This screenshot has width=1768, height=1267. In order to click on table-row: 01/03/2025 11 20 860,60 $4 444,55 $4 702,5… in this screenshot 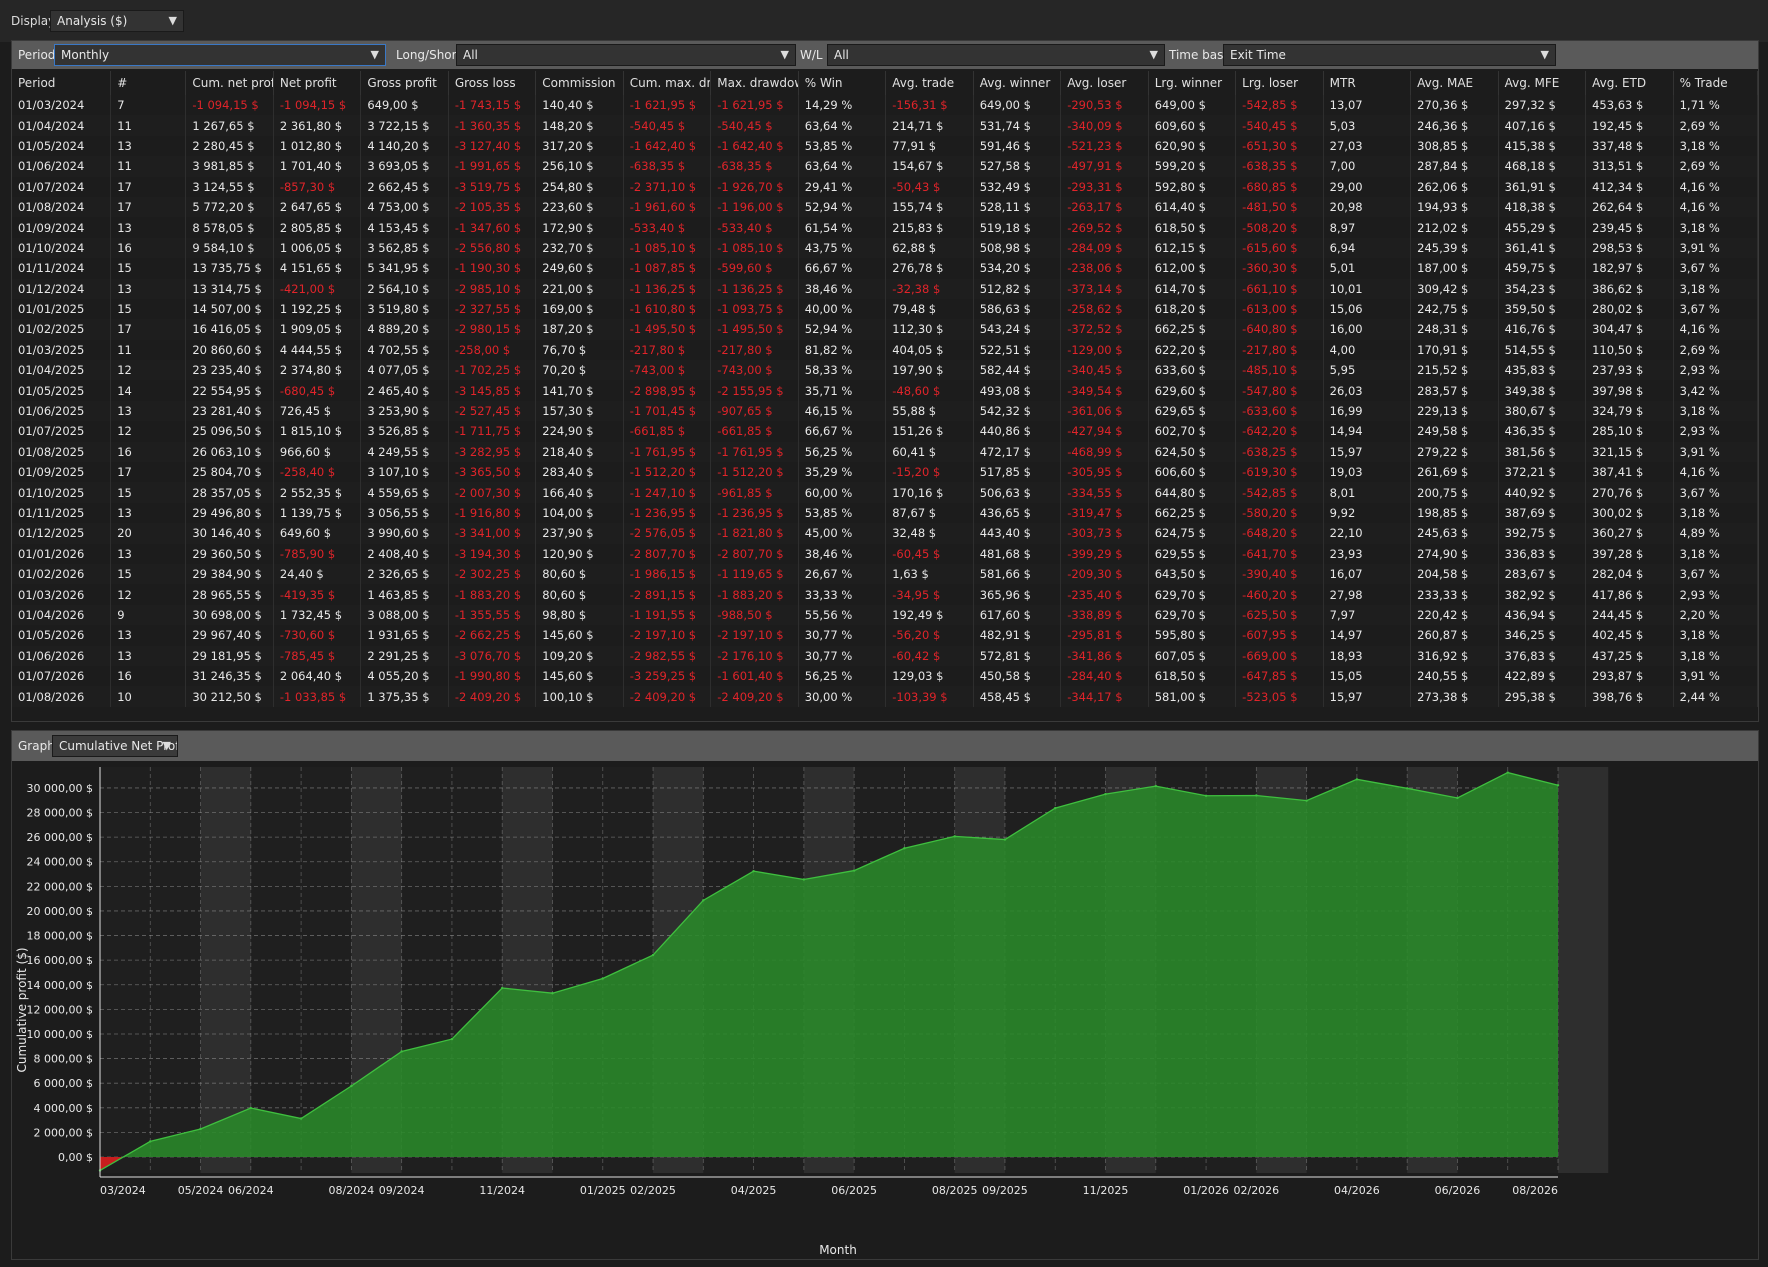, I will do `click(885, 350)`.